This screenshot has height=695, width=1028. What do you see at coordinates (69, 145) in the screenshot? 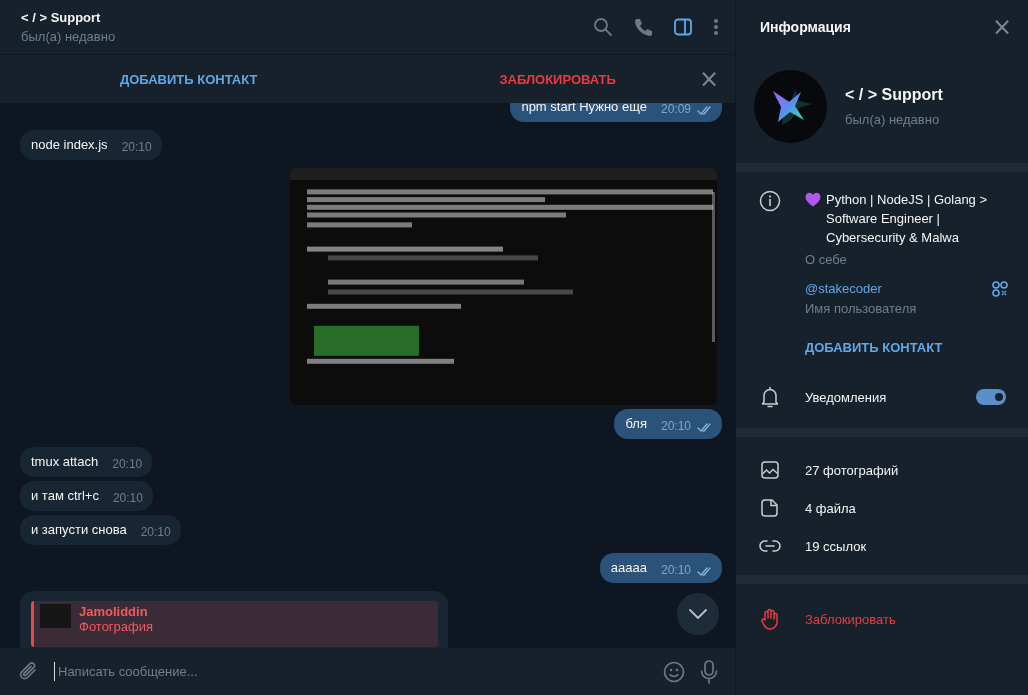
I see `message-text: node index.js` at bounding box center [69, 145].